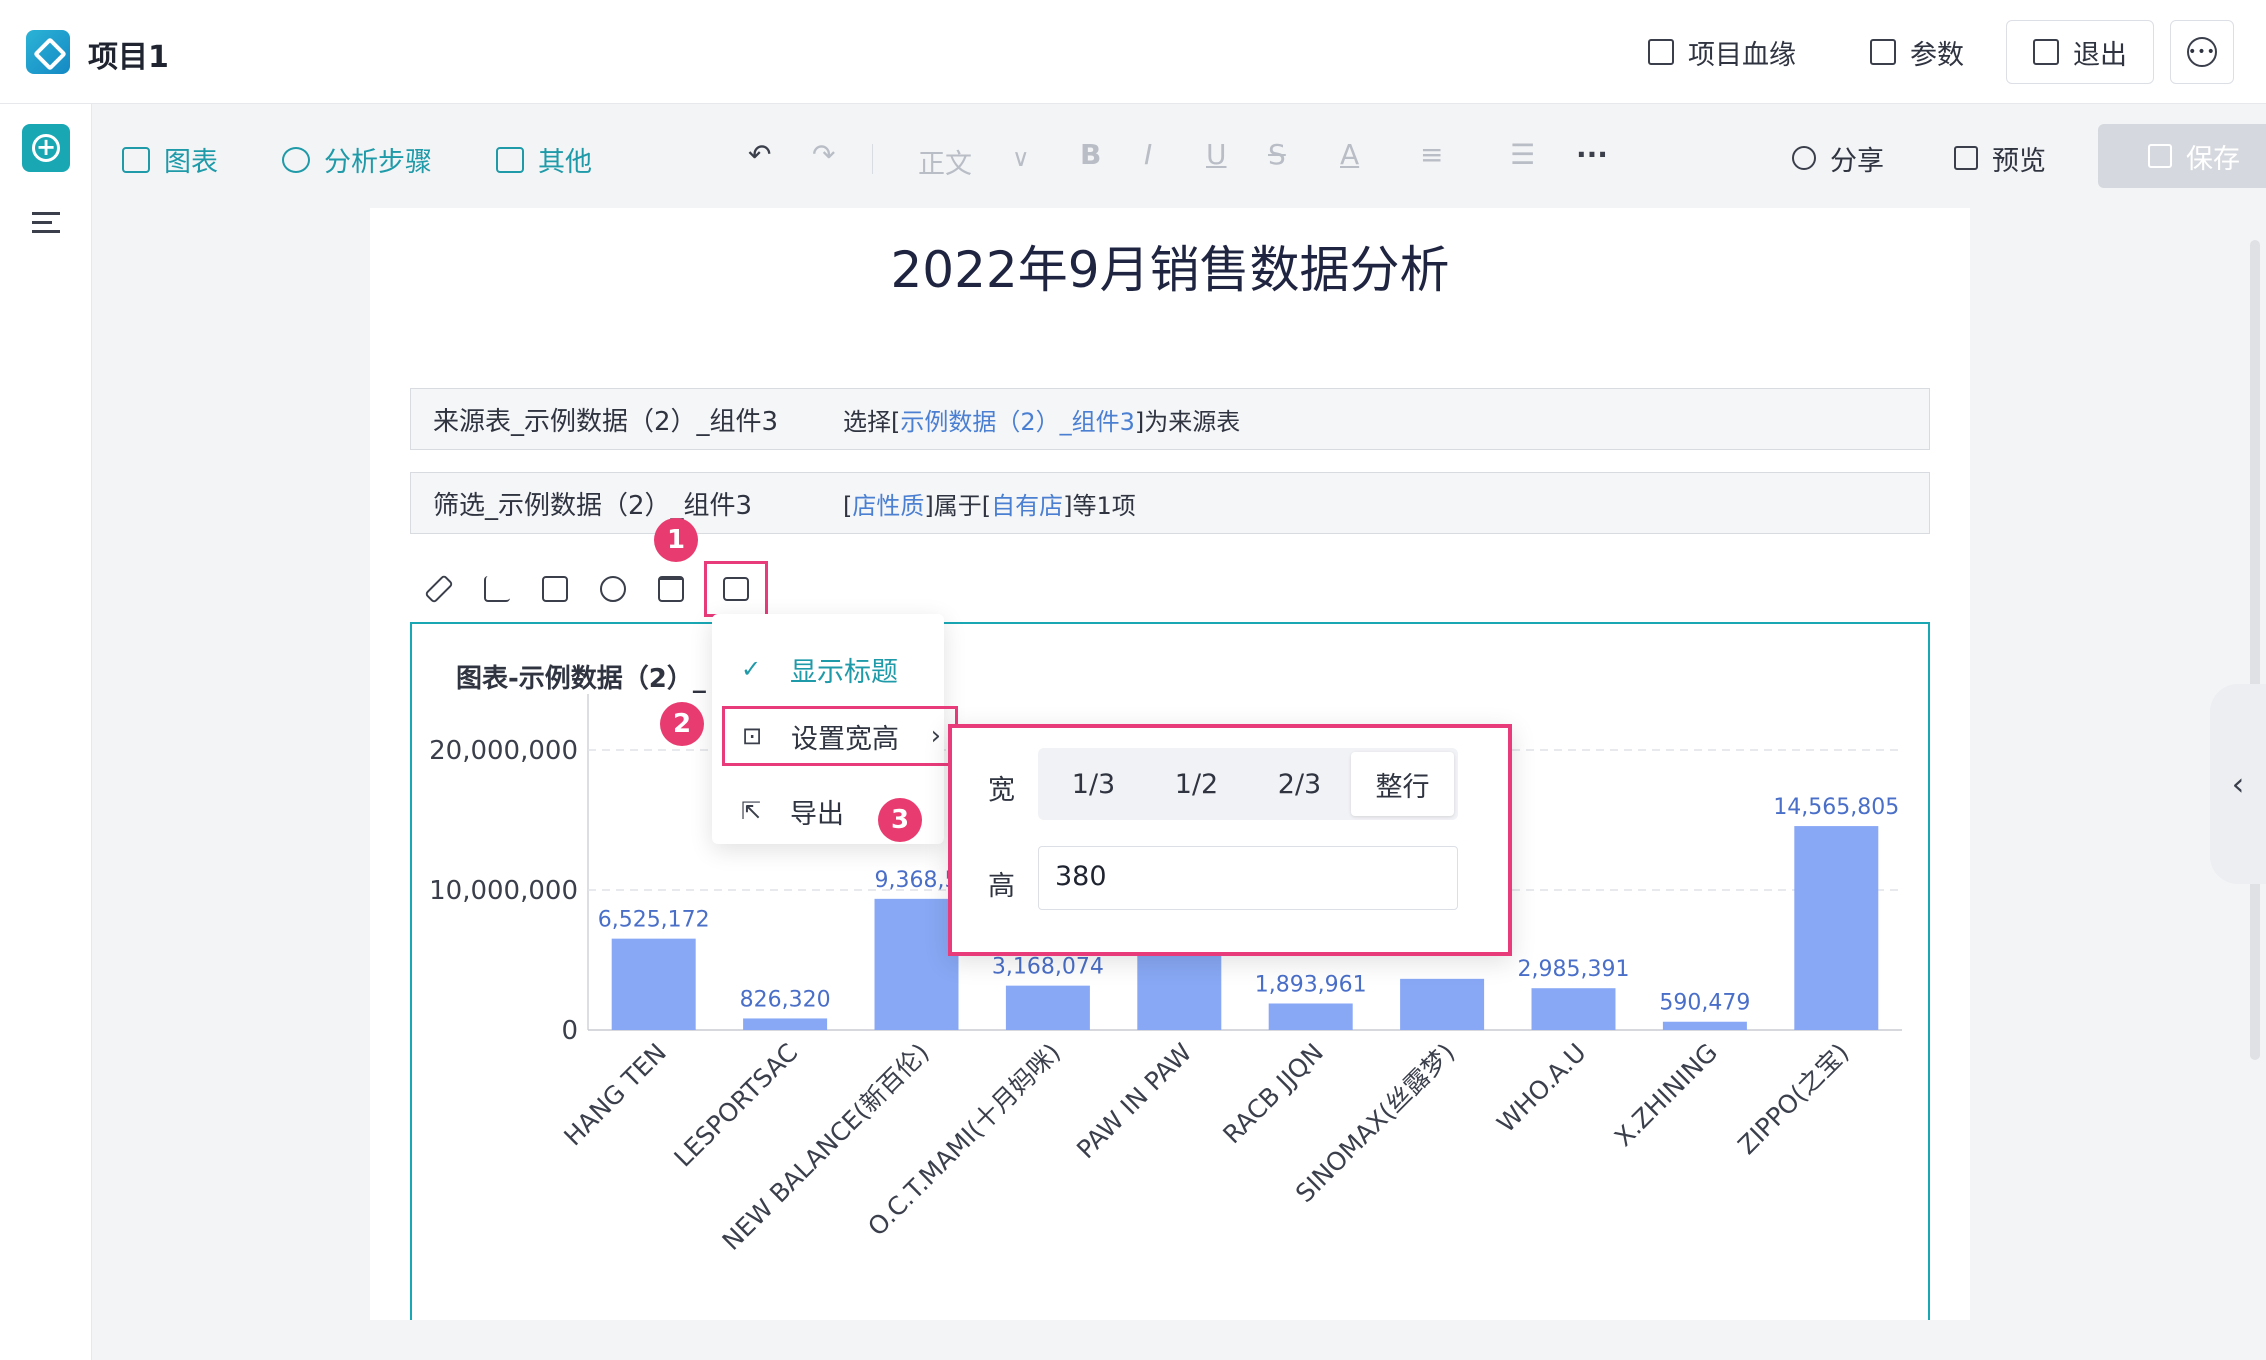 This screenshot has width=2266, height=1360. I want to click on menu-export-label: 导出, so click(817, 814).